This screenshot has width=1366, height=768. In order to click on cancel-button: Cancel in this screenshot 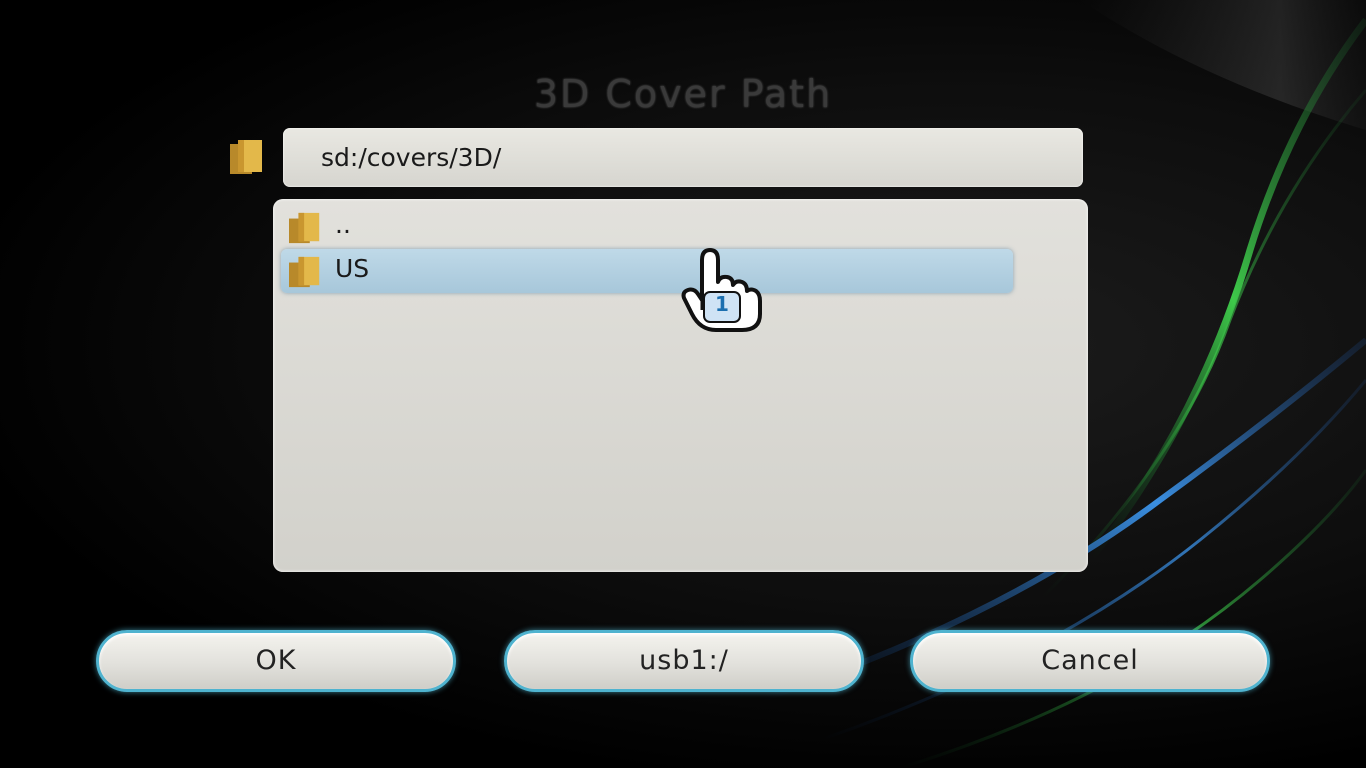, I will do `click(1090, 661)`.